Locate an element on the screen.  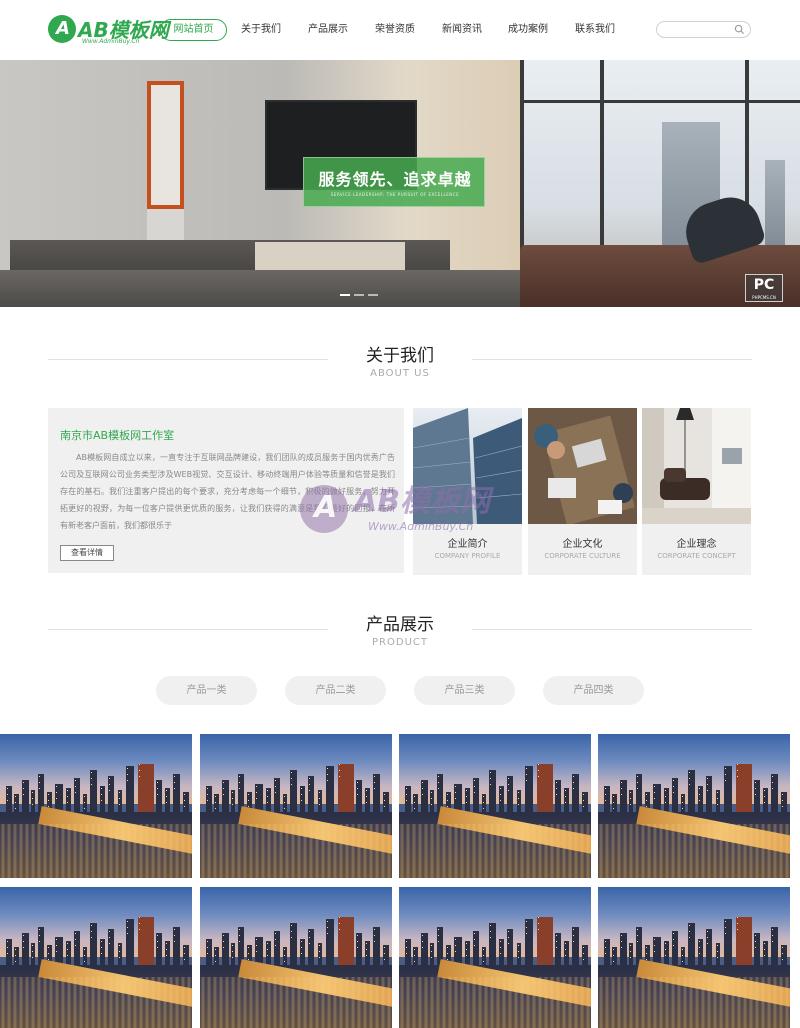
tab-product-category-4: 产品四类 is located at coordinates (593, 690).